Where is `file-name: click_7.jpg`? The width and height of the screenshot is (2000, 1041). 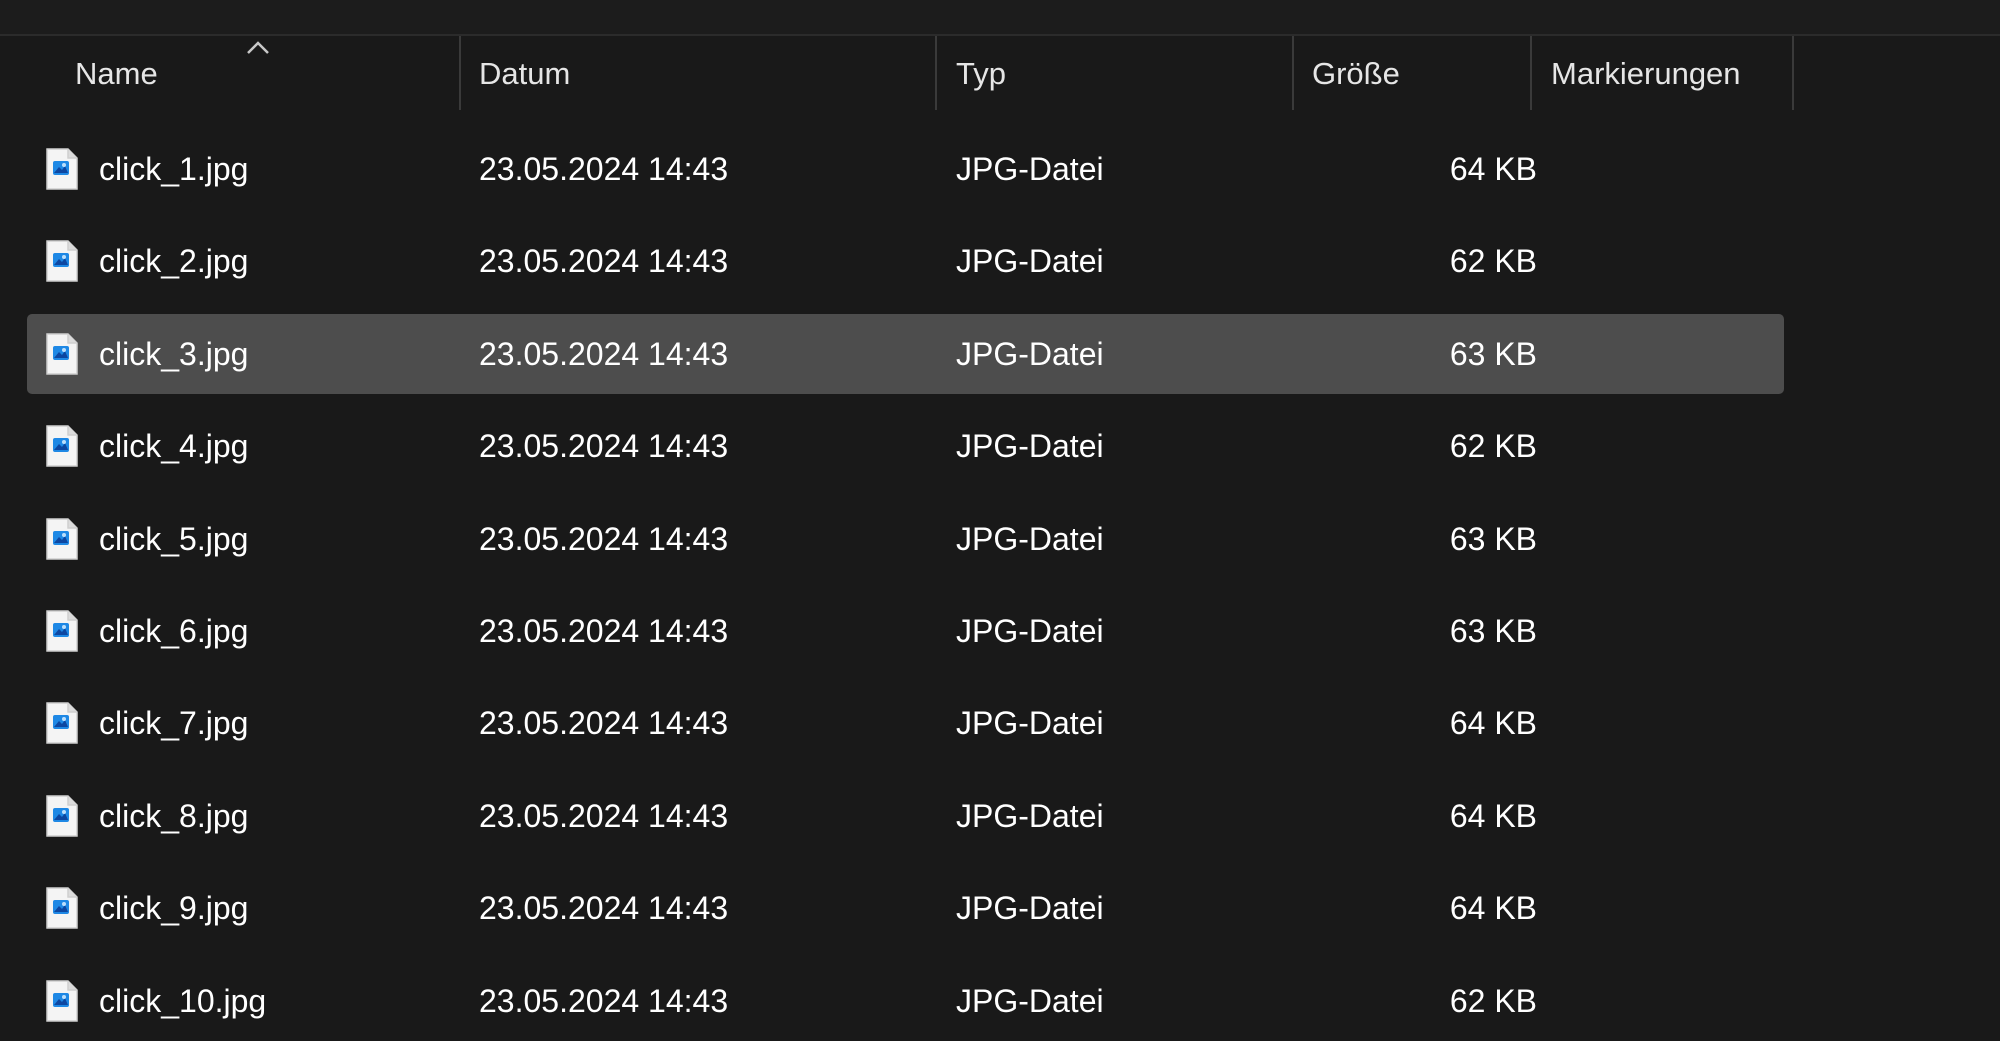
file-name: click_7.jpg is located at coordinates (174, 722).